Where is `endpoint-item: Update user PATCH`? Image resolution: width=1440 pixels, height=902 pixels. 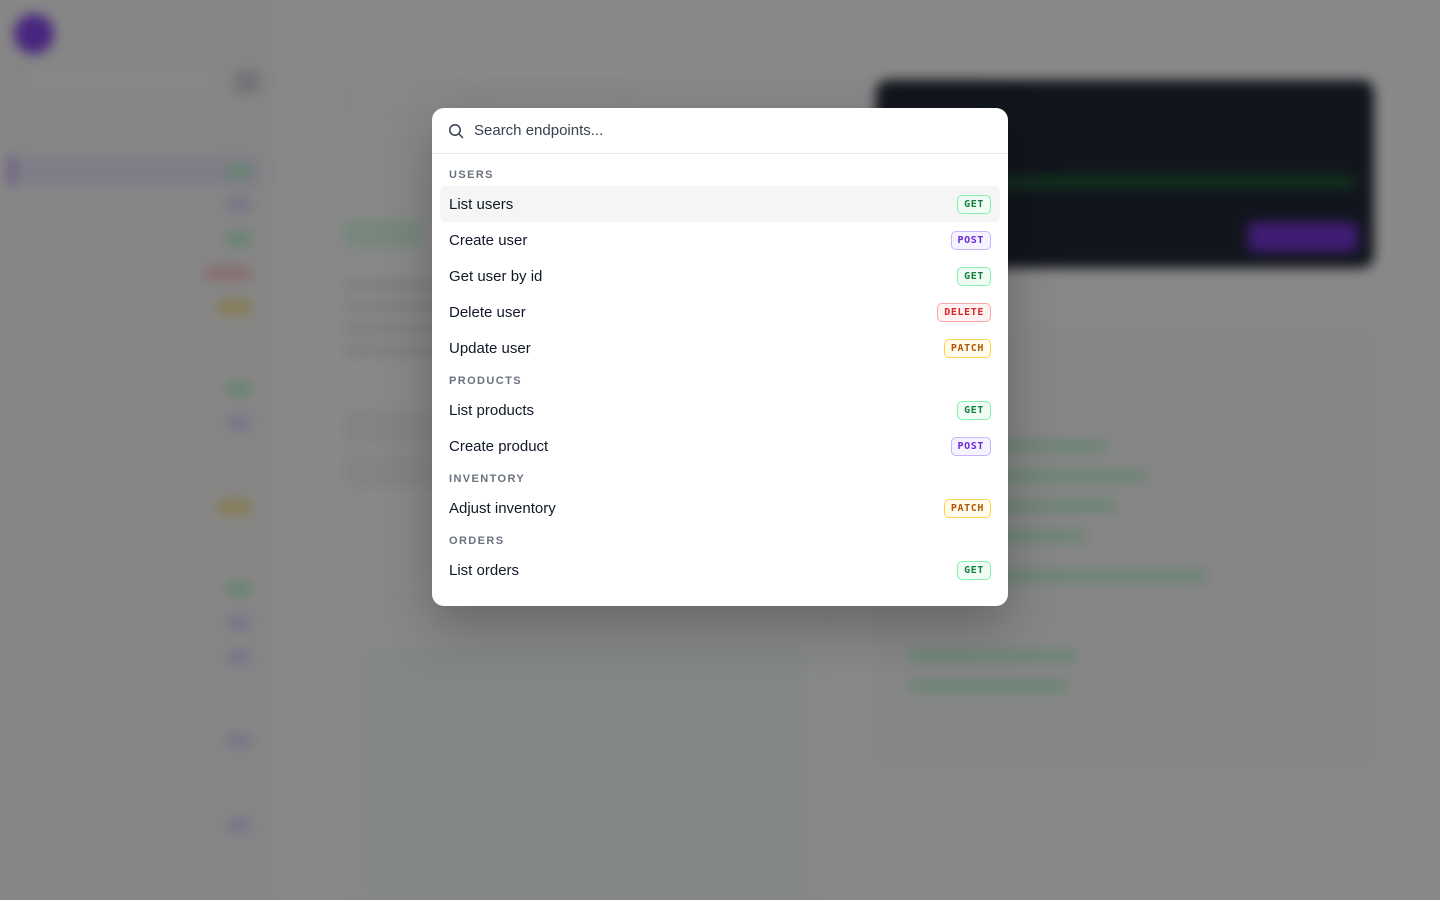 endpoint-item: Update user PATCH is located at coordinates (720, 348).